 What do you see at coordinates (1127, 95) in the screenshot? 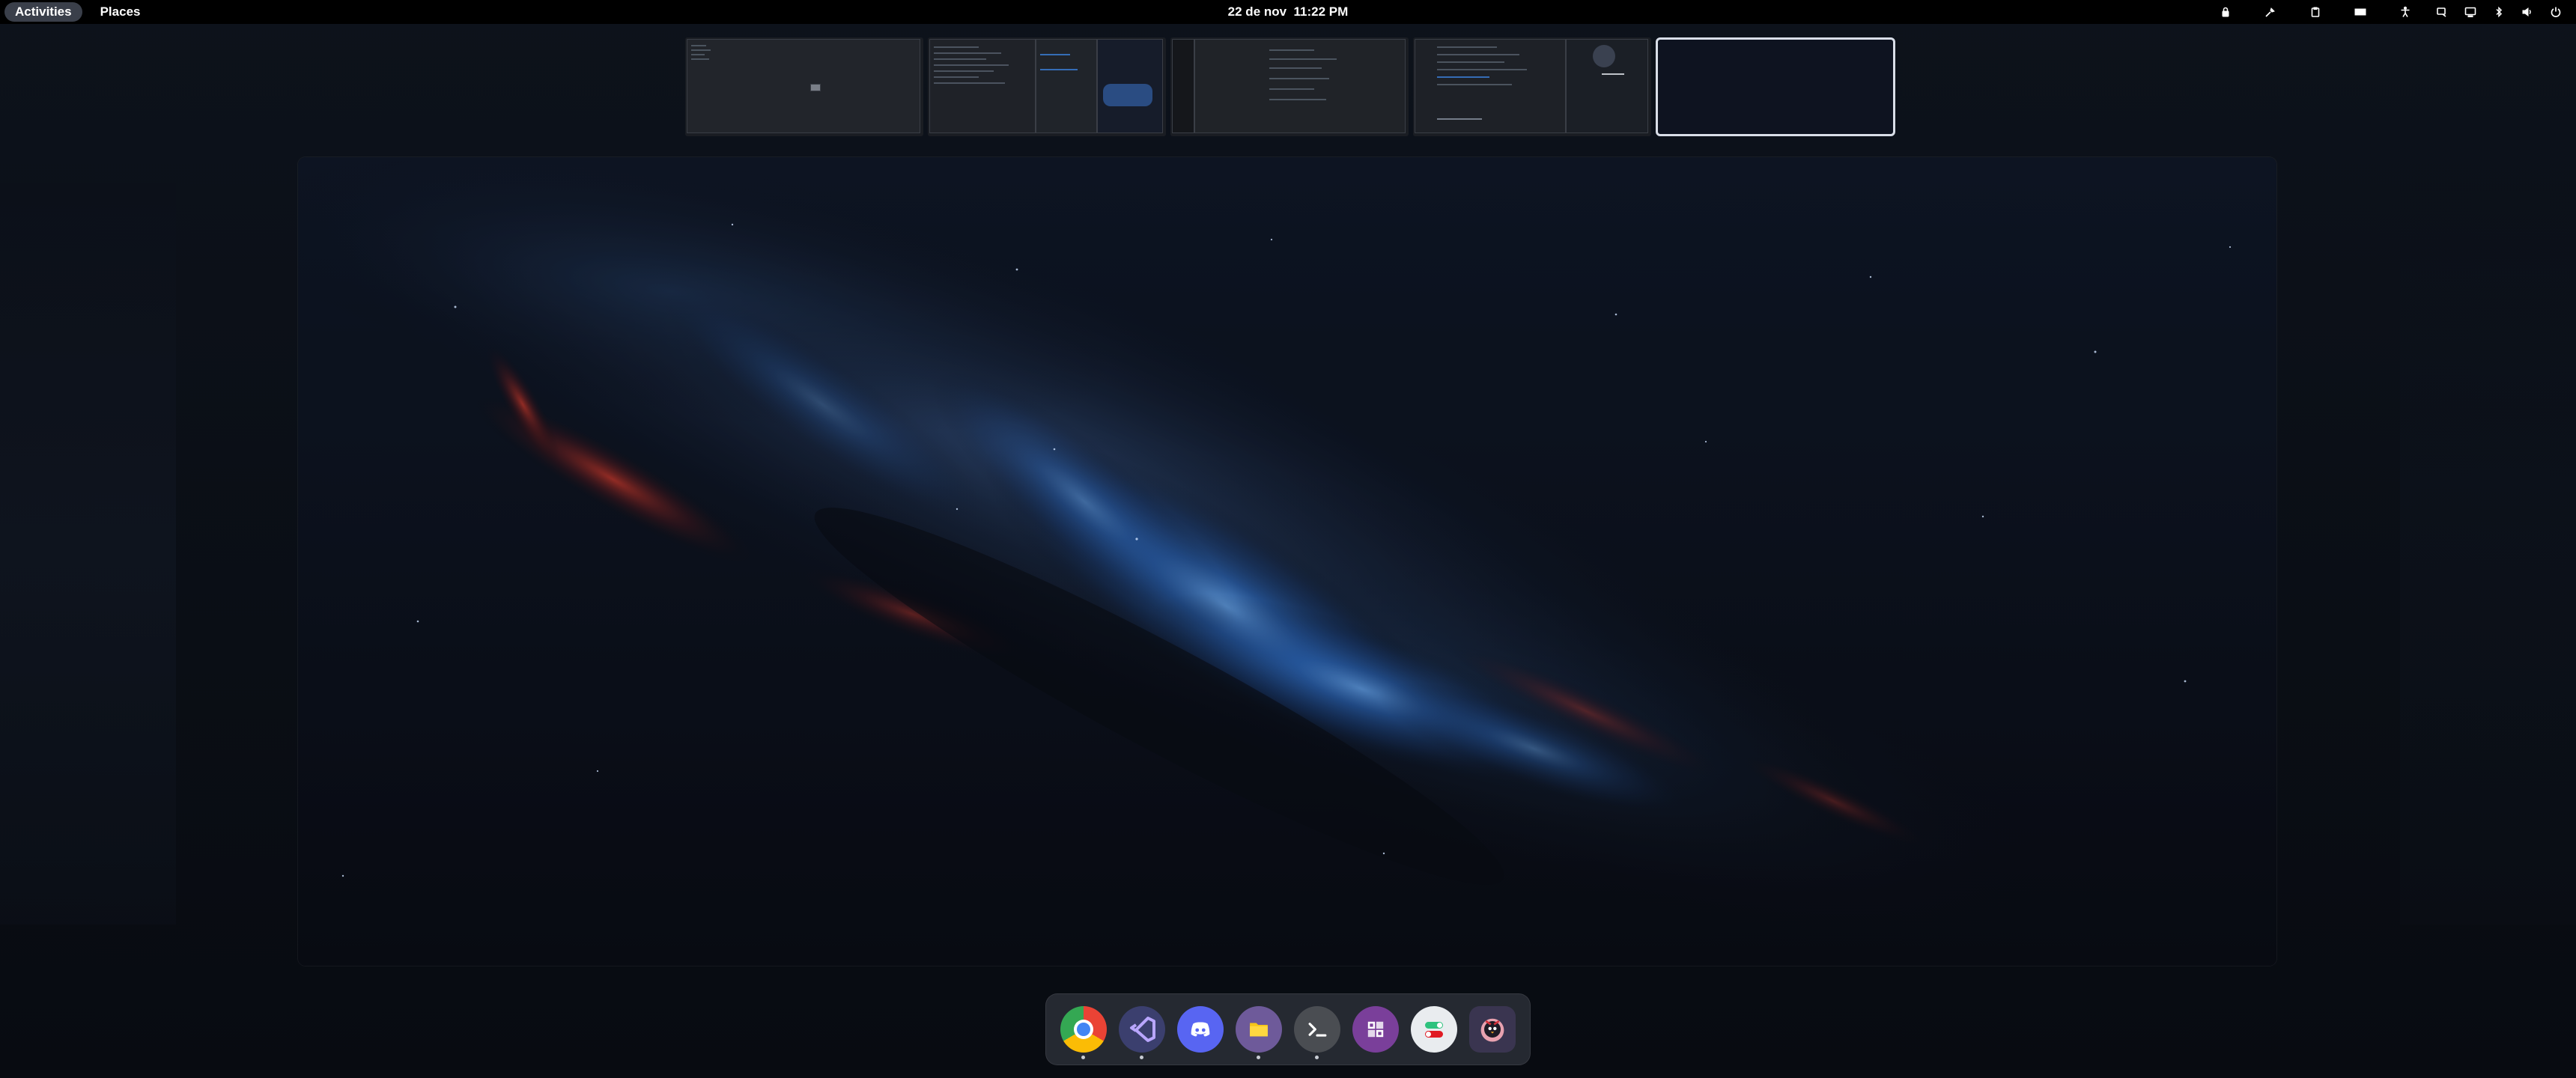
I see `window-preview-wallpaper` at bounding box center [1127, 95].